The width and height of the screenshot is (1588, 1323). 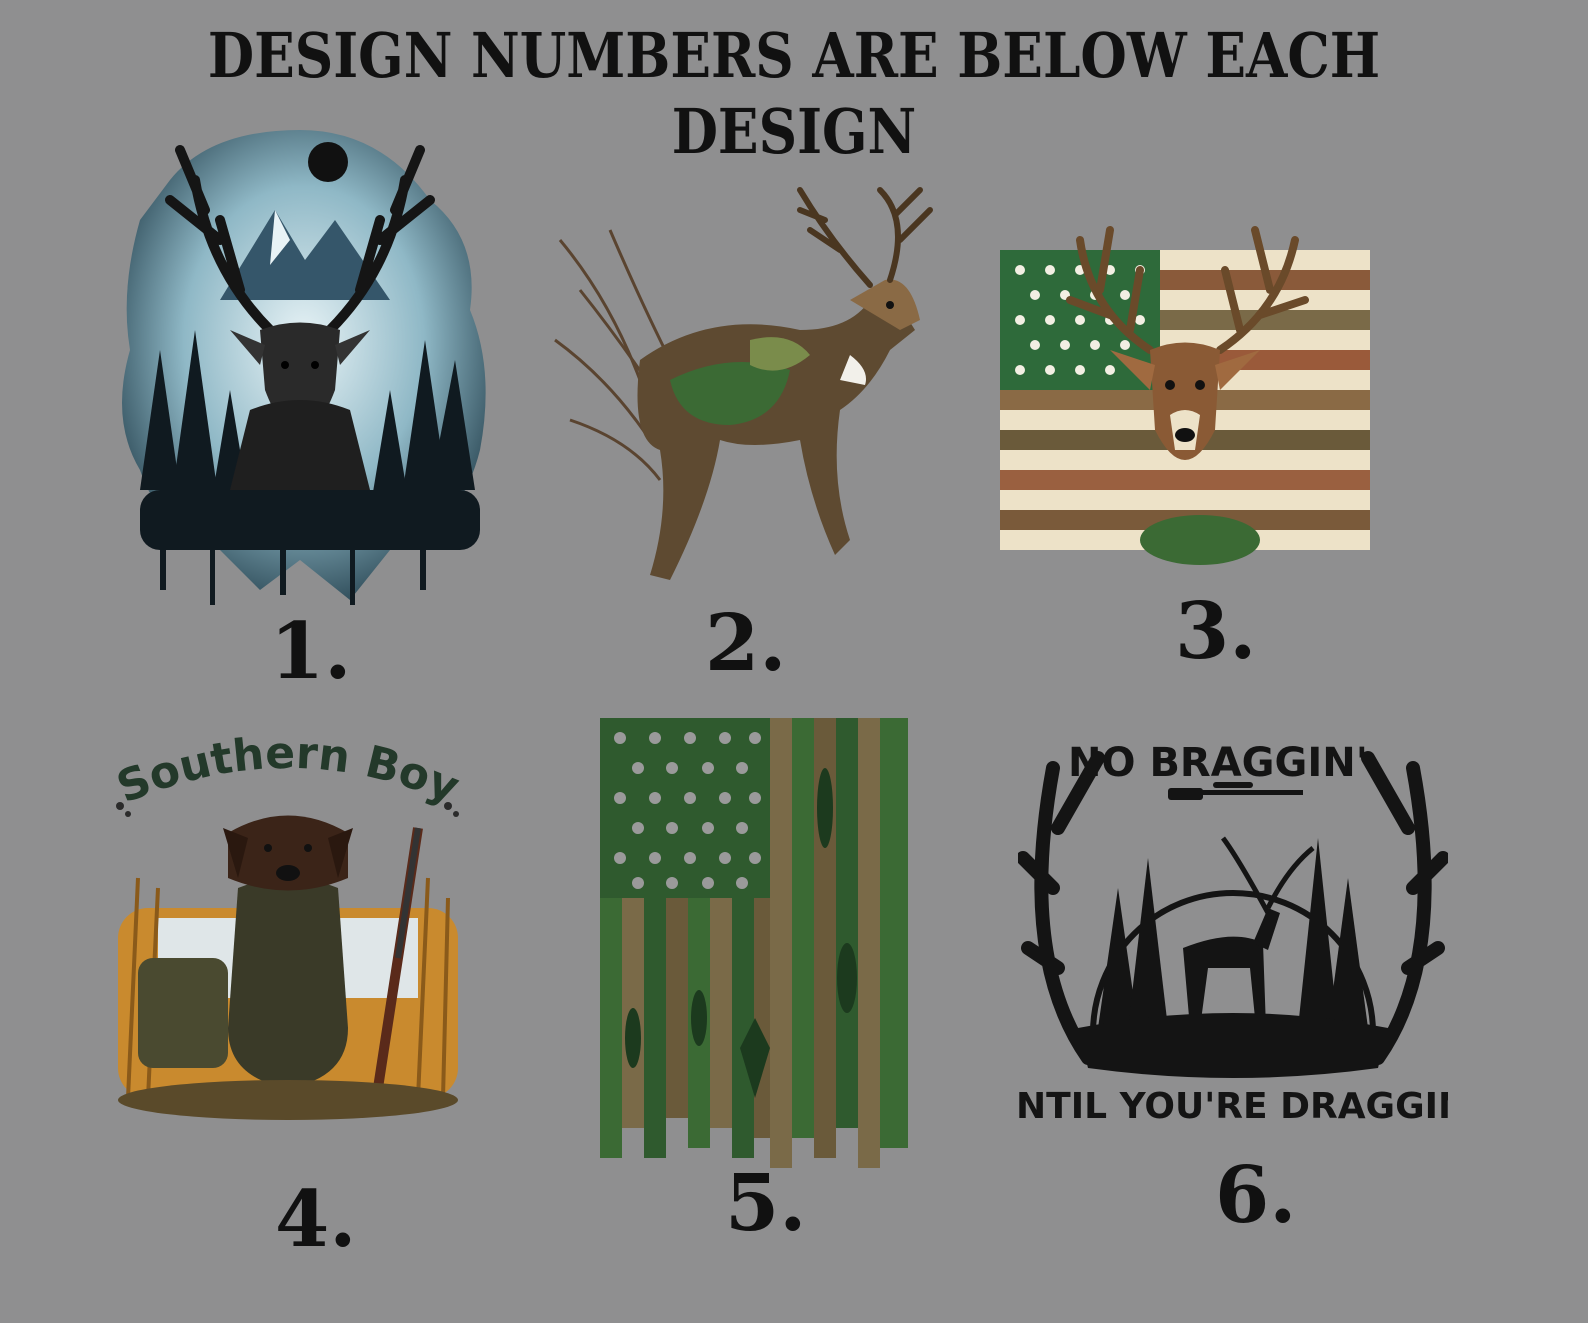 I want to click on design-1-number: 1., so click(x=311, y=651).